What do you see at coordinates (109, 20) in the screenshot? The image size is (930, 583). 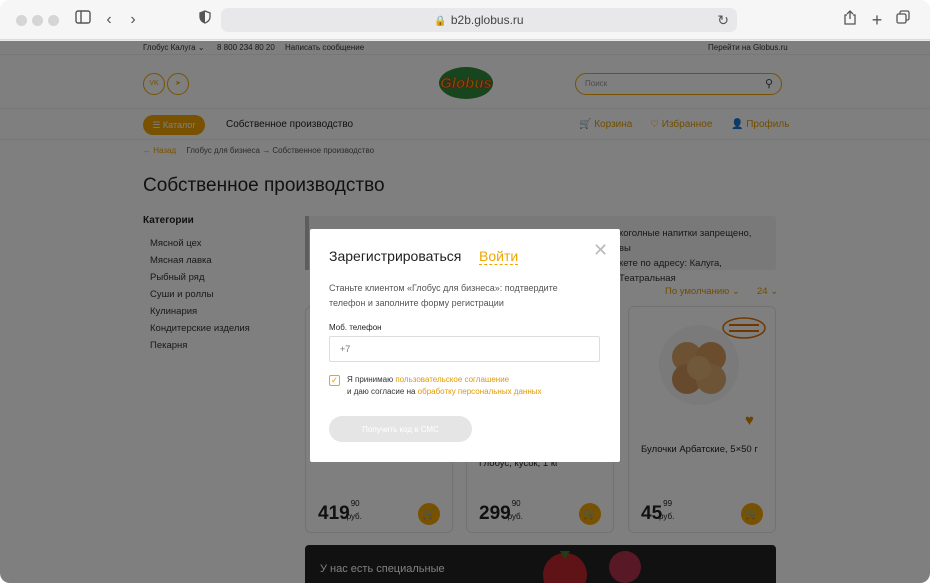 I see `back-icon: ‹` at bounding box center [109, 20].